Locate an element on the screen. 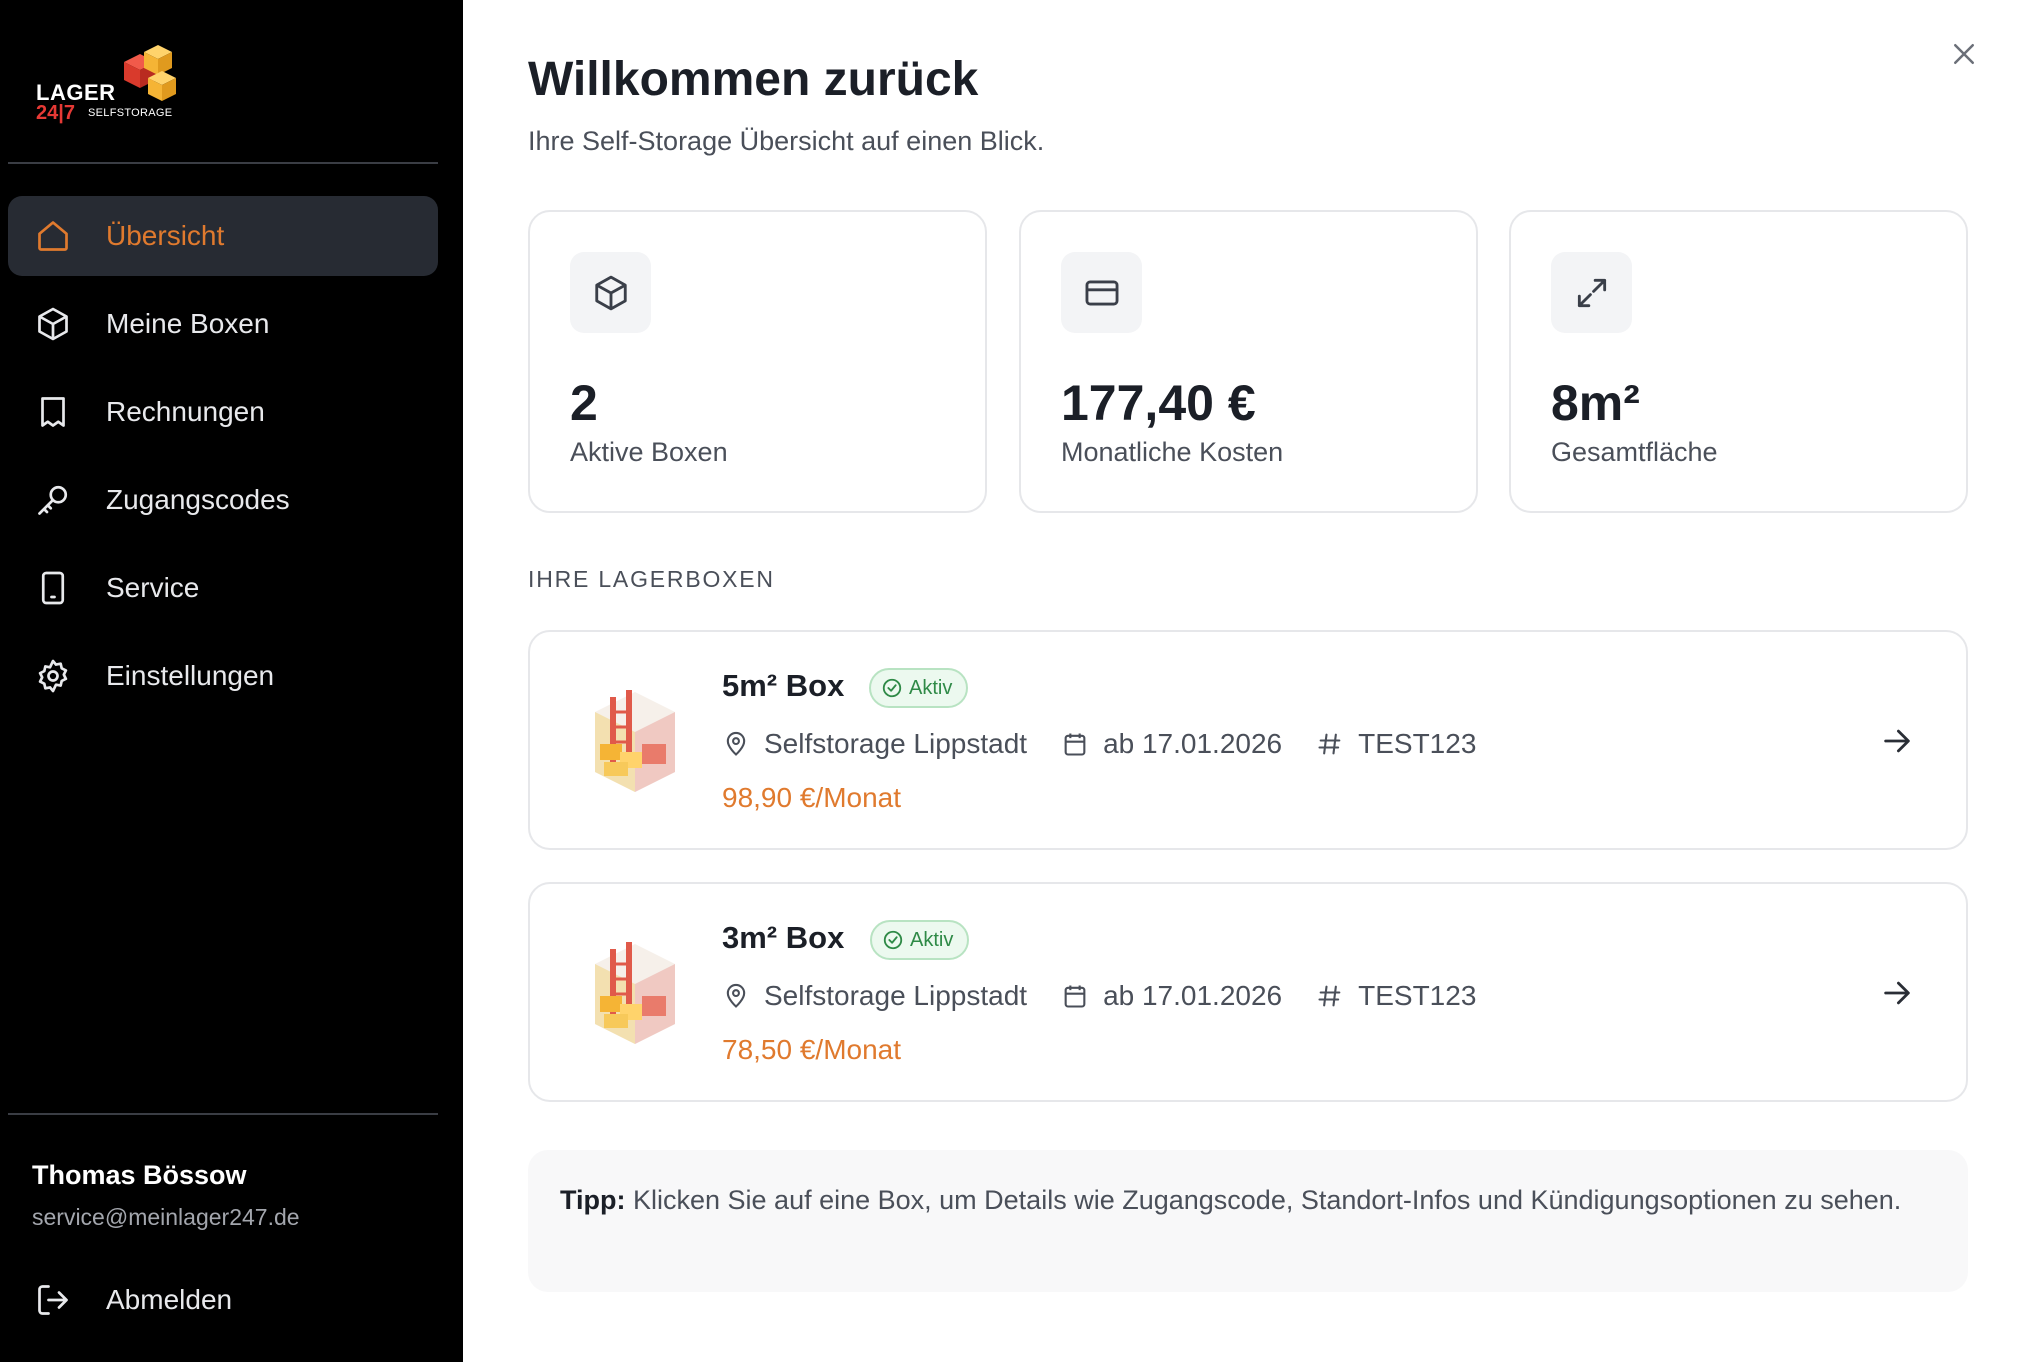  logout-icon is located at coordinates (53, 1300).